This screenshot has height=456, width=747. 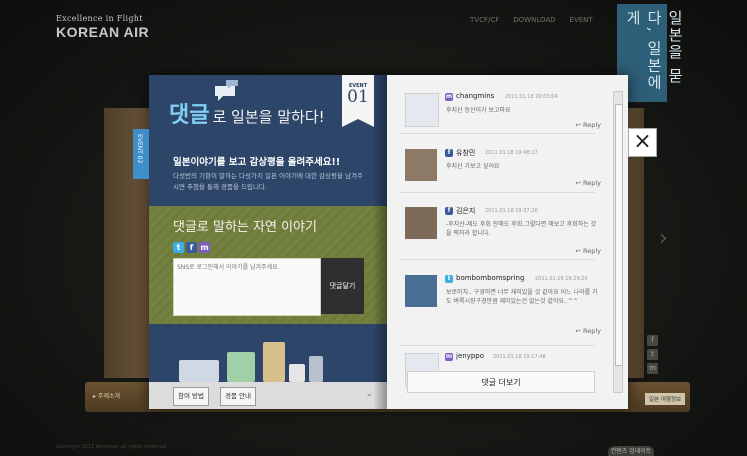 I want to click on logo-tagline: Excellence in Flight, so click(x=99, y=18).